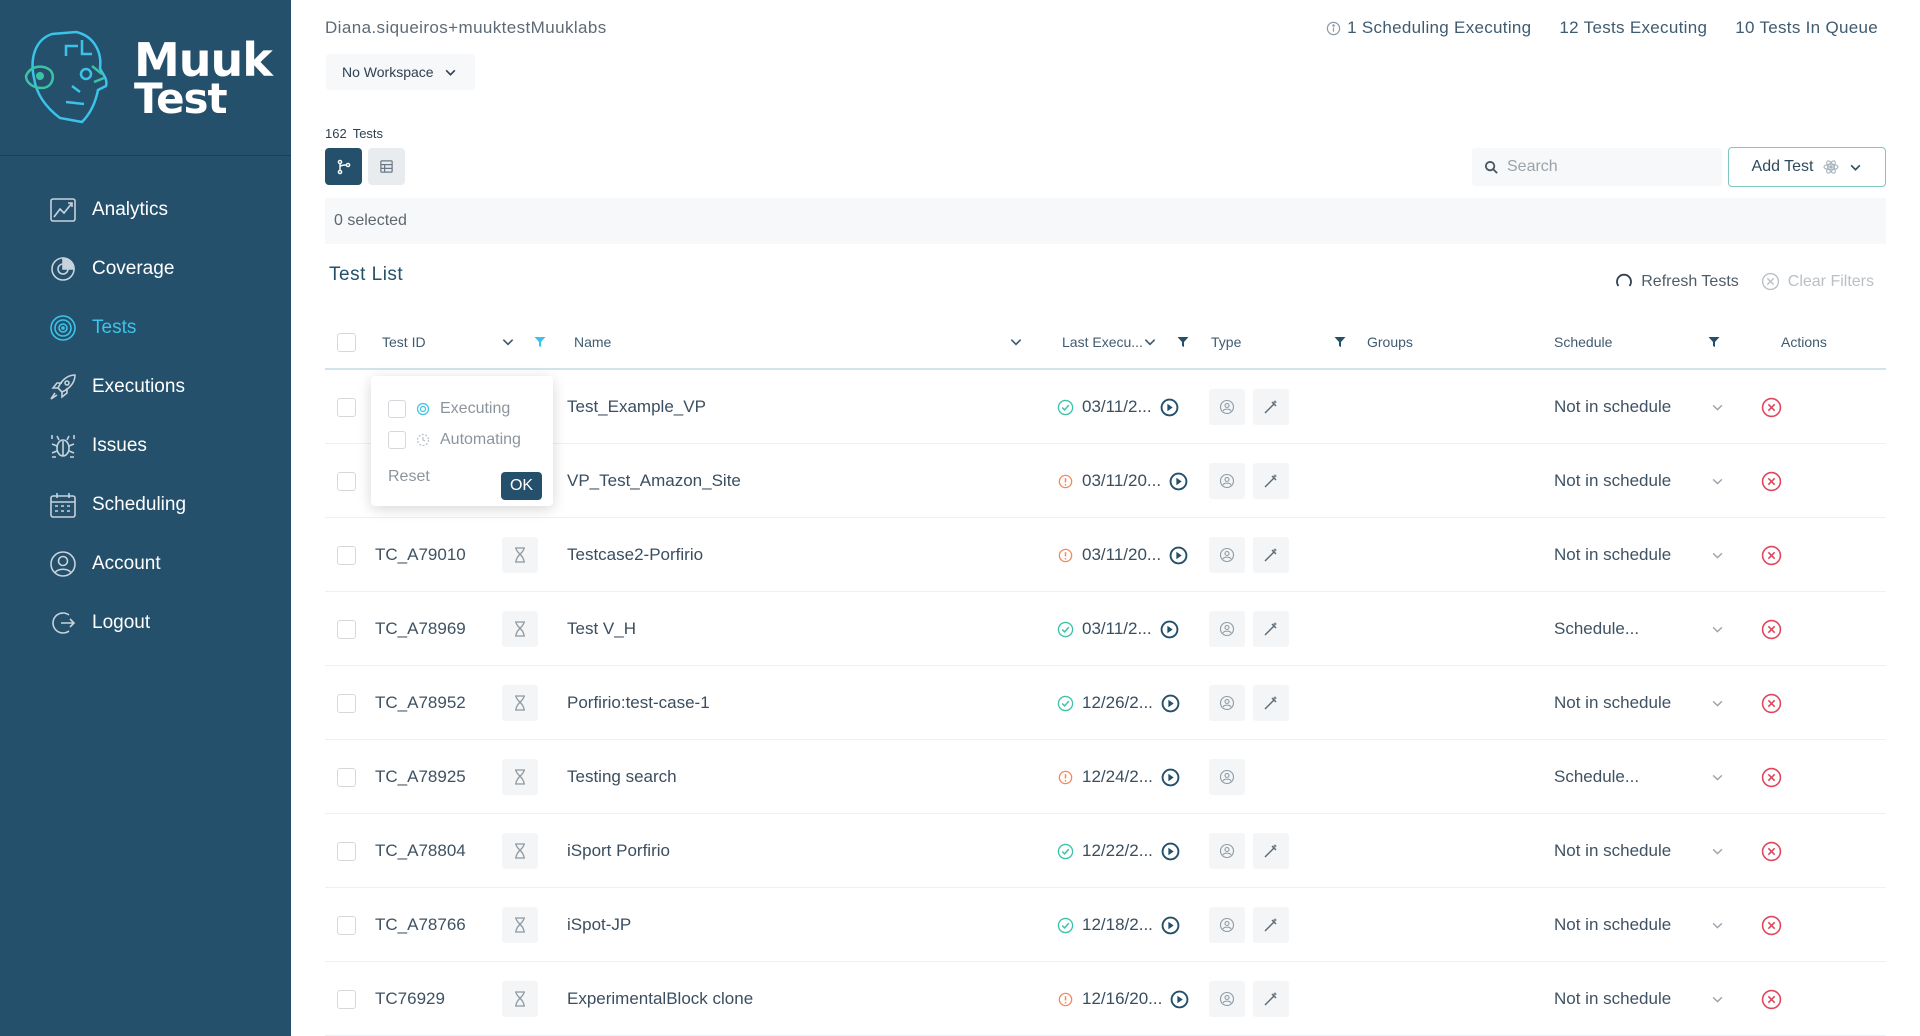 The image size is (1920, 1036). Describe the element at coordinates (145, 386) in the screenshot. I see `sidebar-item-executions: Executions` at that location.